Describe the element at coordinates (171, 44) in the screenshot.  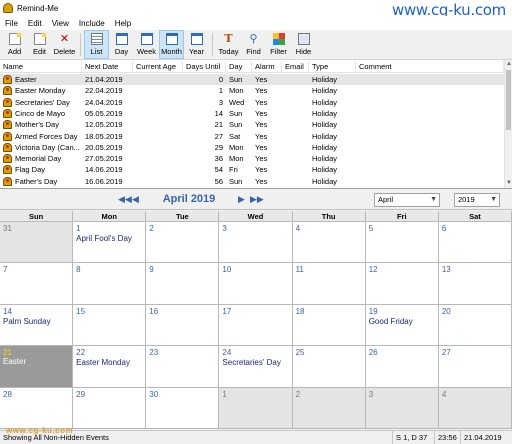
I see `month-view-button: Month` at that location.